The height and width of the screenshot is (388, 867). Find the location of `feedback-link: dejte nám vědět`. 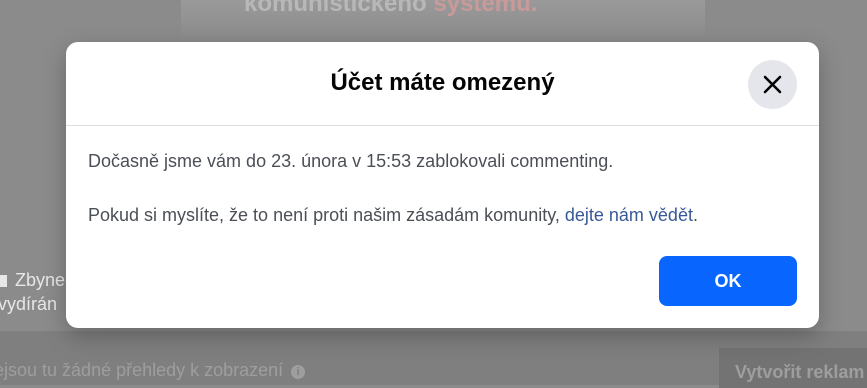

feedback-link: dejte nám vědět is located at coordinates (629, 215).